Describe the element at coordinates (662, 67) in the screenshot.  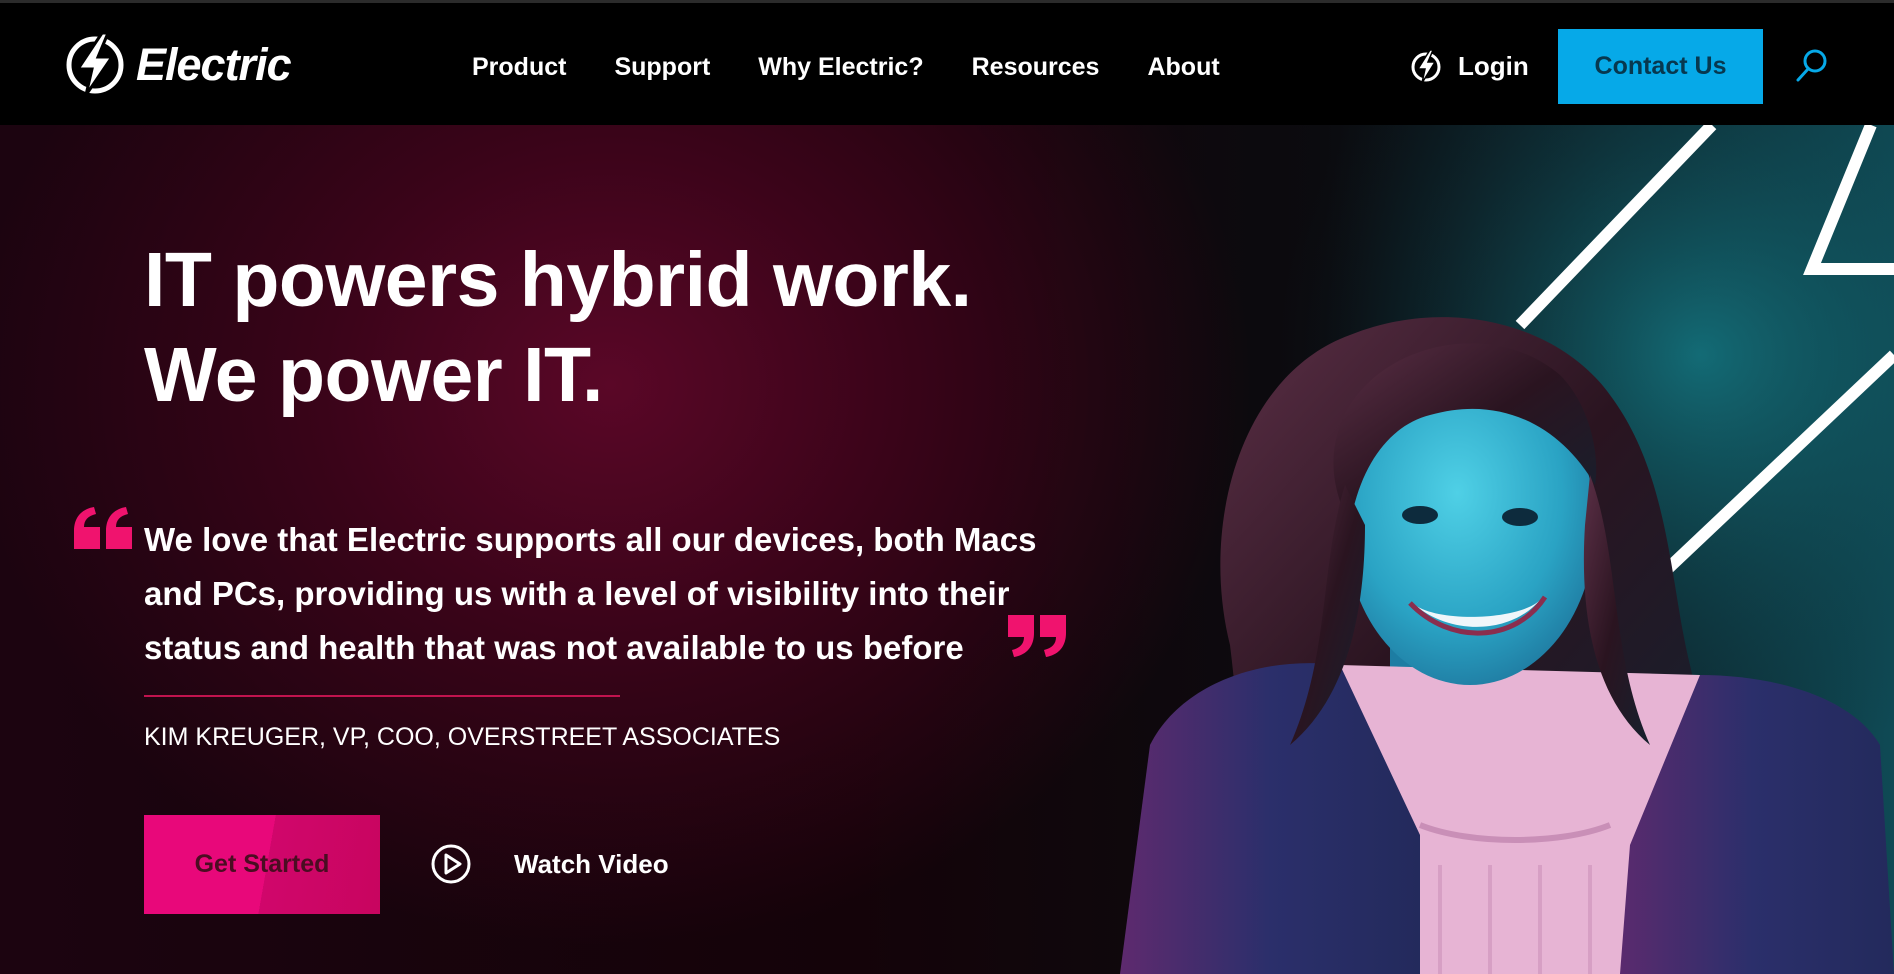
I see `nav-item-support: Support` at that location.